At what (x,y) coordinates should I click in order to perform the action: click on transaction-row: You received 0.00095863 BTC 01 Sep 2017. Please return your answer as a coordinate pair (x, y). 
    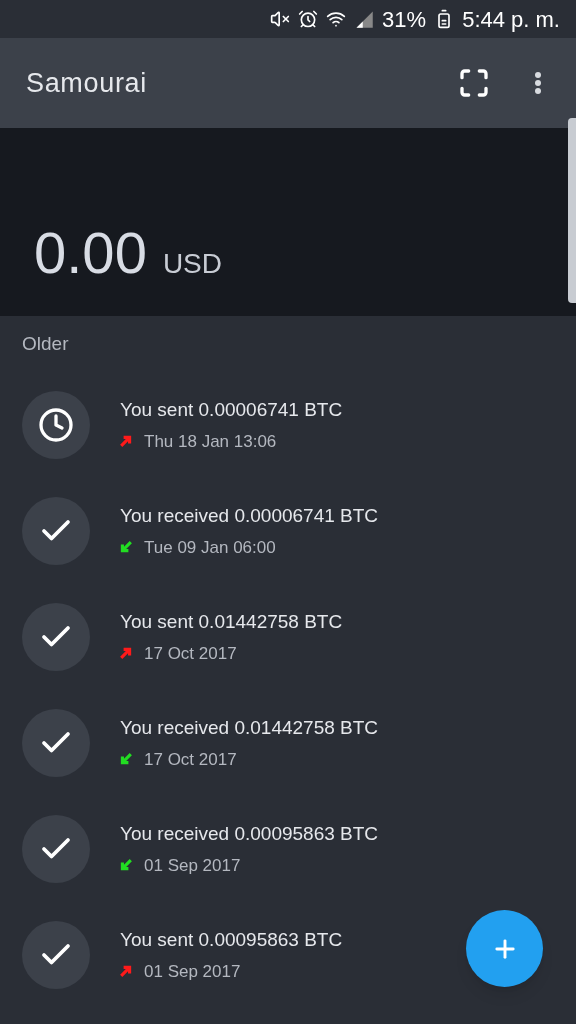
    Looking at the image, I should click on (288, 849).